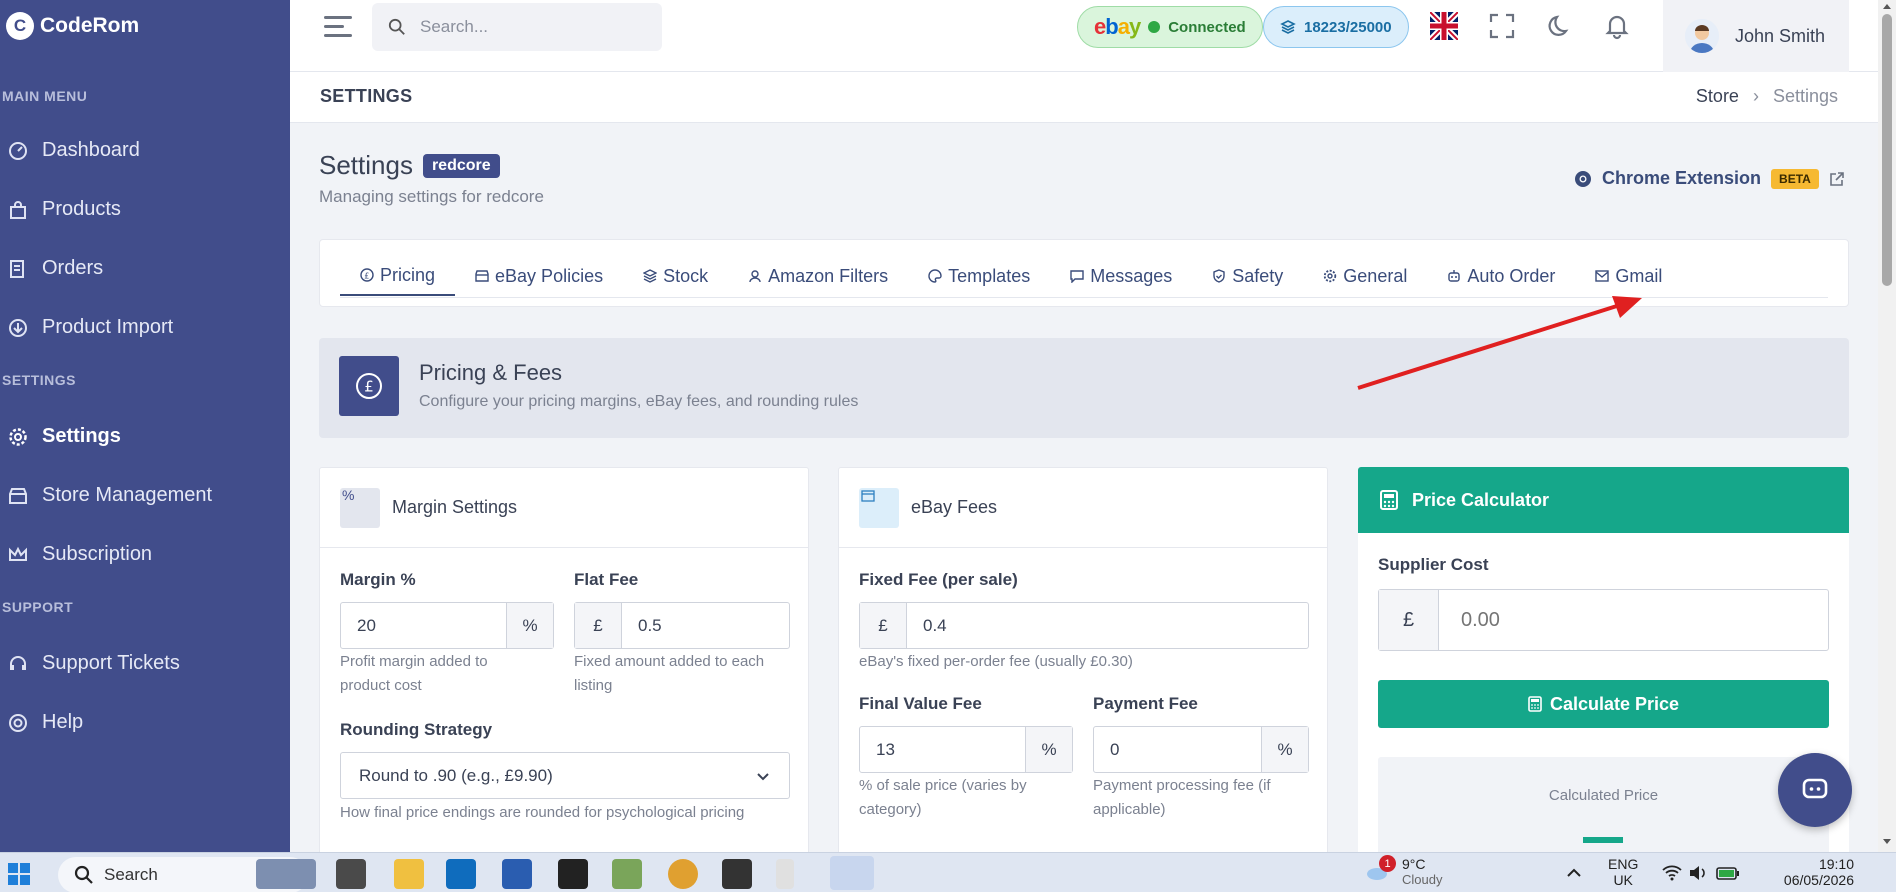 The height and width of the screenshot is (892, 1896). I want to click on bell-icon, so click(1617, 26).